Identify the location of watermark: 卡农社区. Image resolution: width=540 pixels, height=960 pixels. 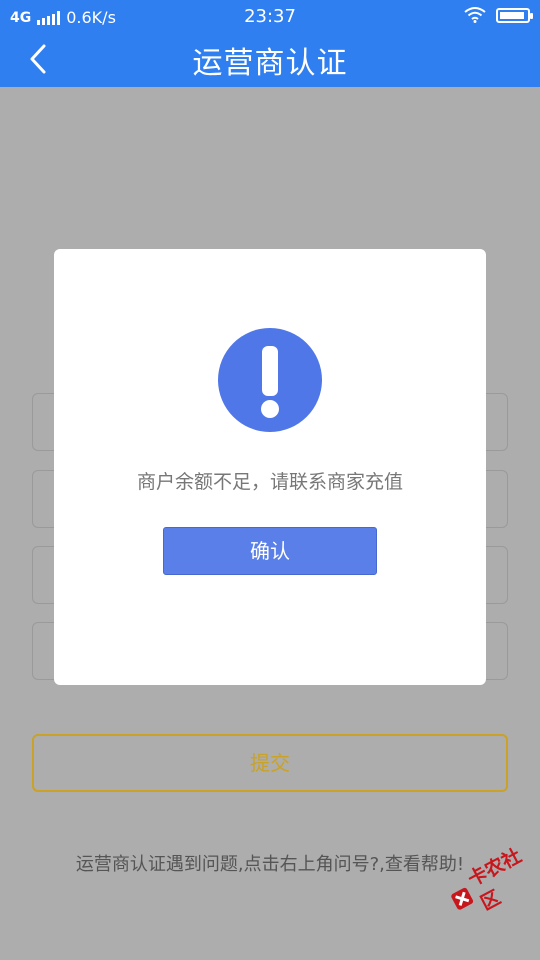
(490, 880).